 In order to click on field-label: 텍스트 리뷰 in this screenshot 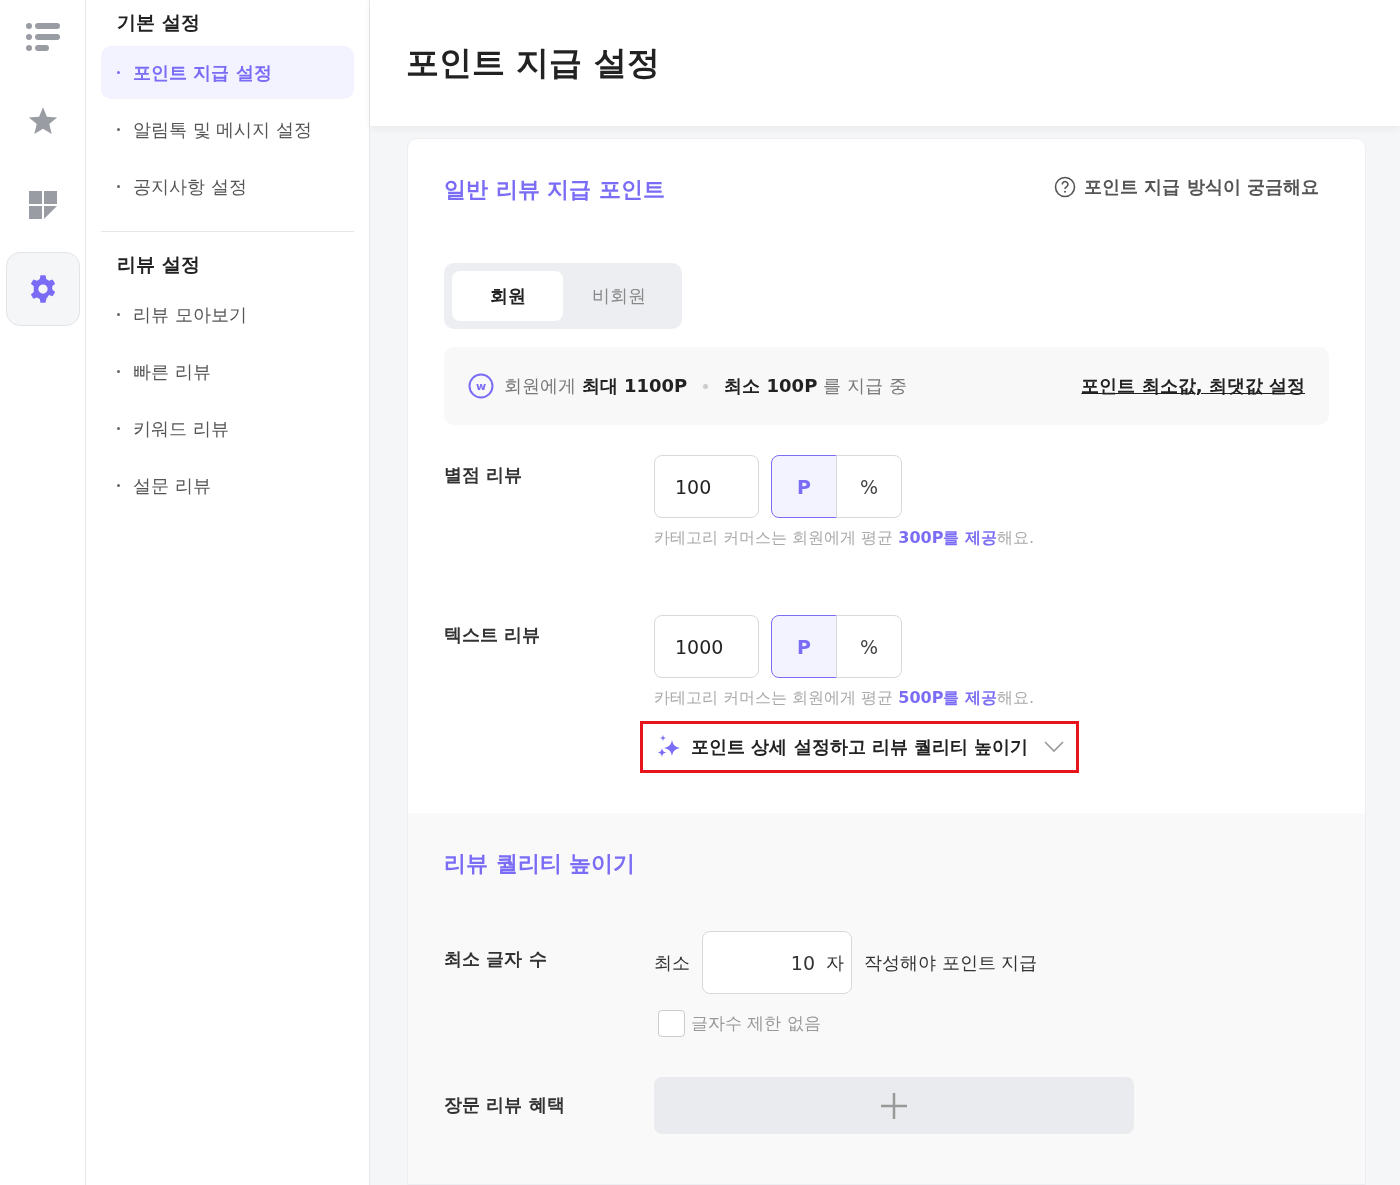, I will do `click(493, 635)`.